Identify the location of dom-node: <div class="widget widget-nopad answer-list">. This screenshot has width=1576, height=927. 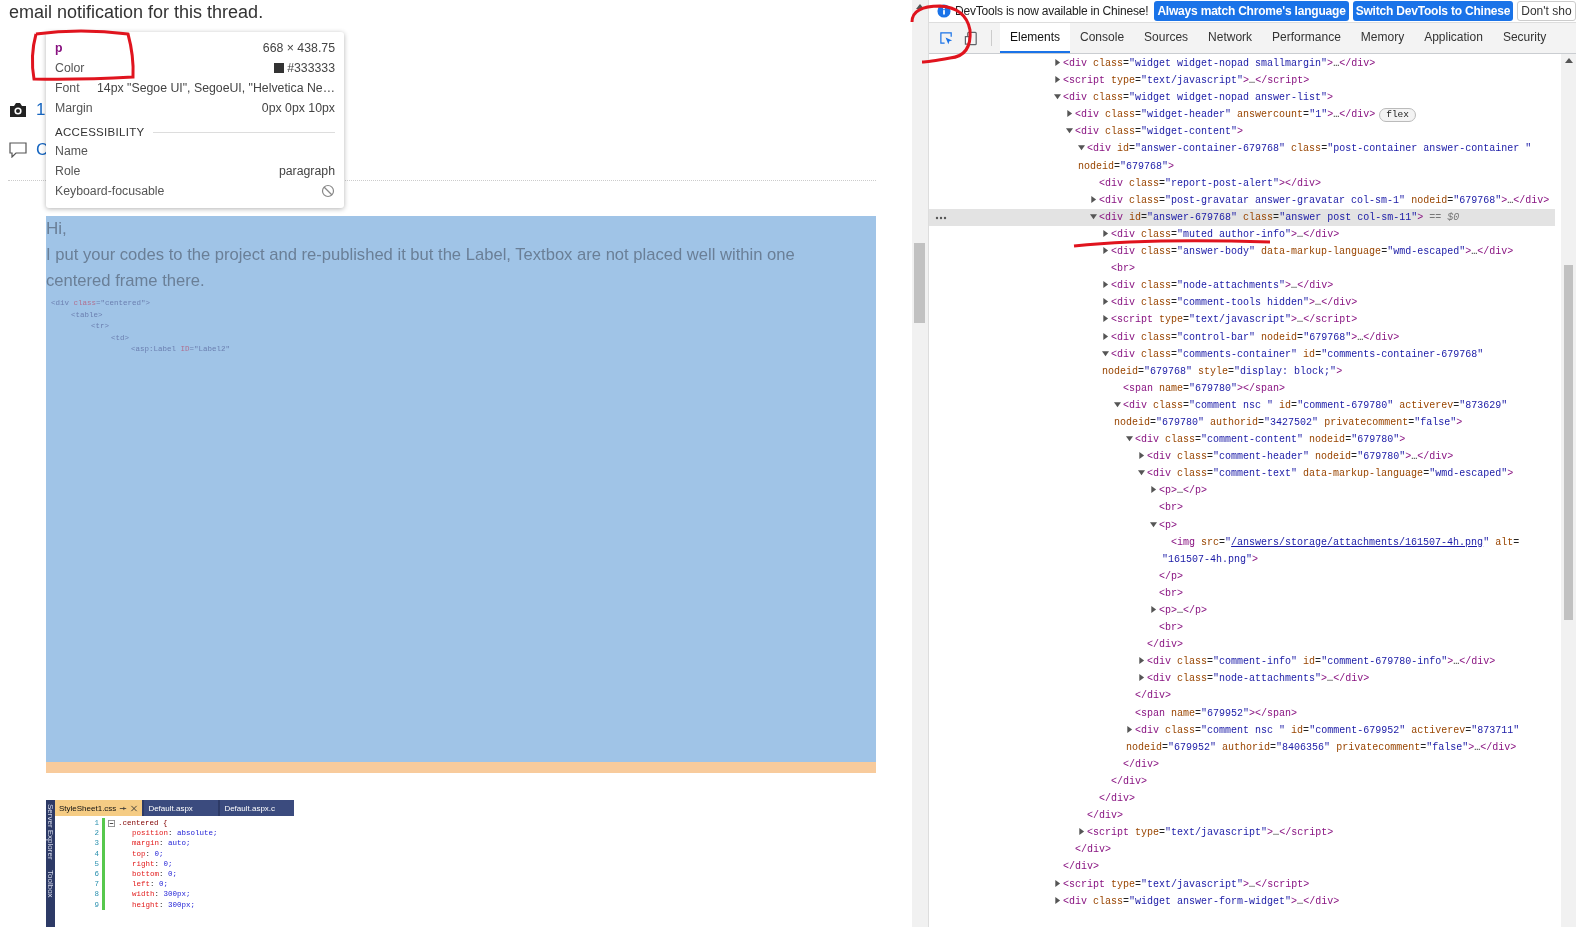
(1242, 98).